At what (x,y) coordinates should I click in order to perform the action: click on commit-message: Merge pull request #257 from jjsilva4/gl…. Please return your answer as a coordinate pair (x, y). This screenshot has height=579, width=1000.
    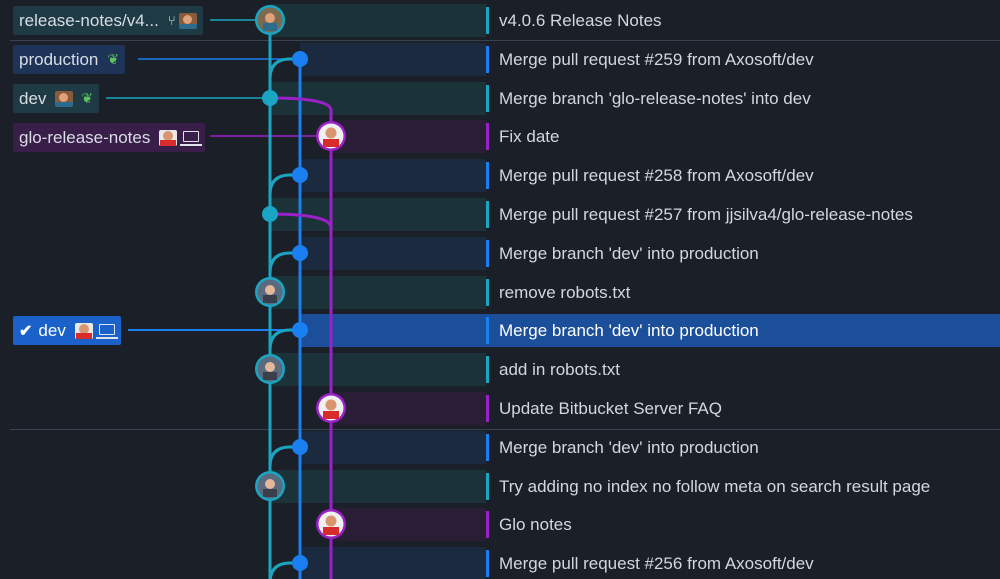
    Looking at the image, I should click on (706, 214).